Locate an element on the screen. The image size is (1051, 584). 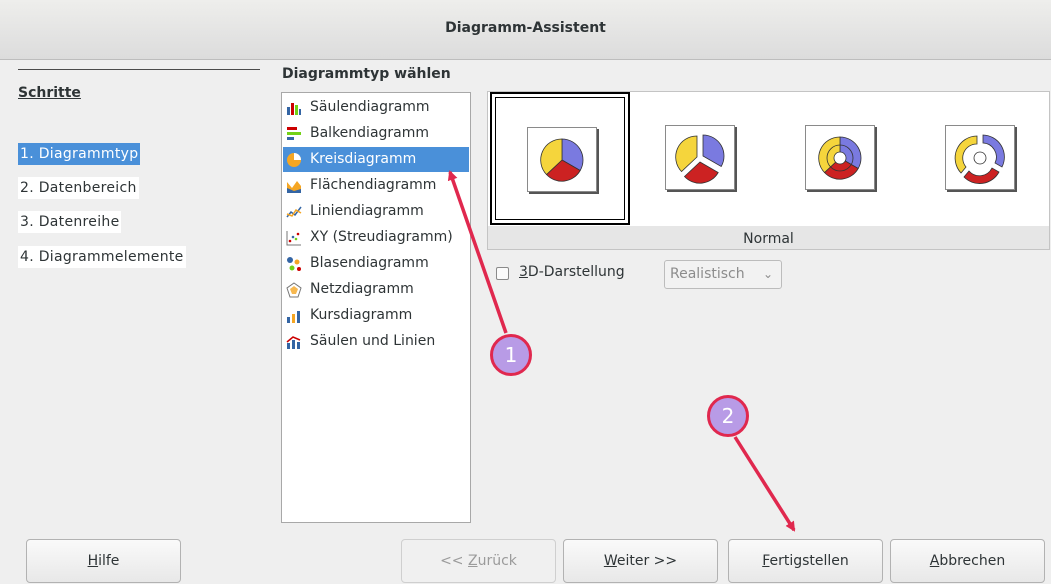
3d-style-value: Realistisch is located at coordinates (707, 274).